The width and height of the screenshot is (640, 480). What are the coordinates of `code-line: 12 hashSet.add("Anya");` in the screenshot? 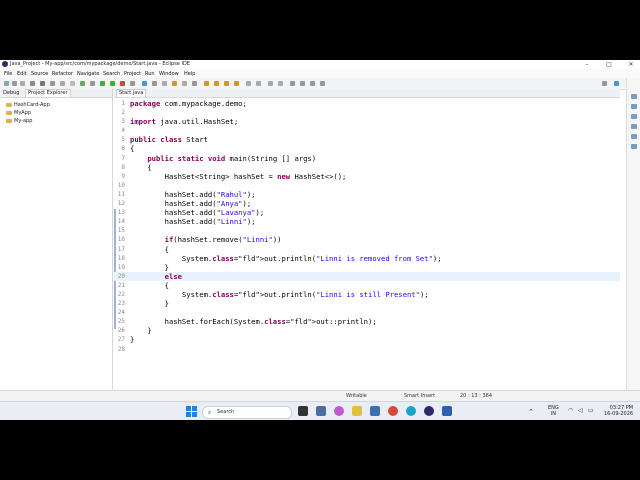 It's located at (367, 203).